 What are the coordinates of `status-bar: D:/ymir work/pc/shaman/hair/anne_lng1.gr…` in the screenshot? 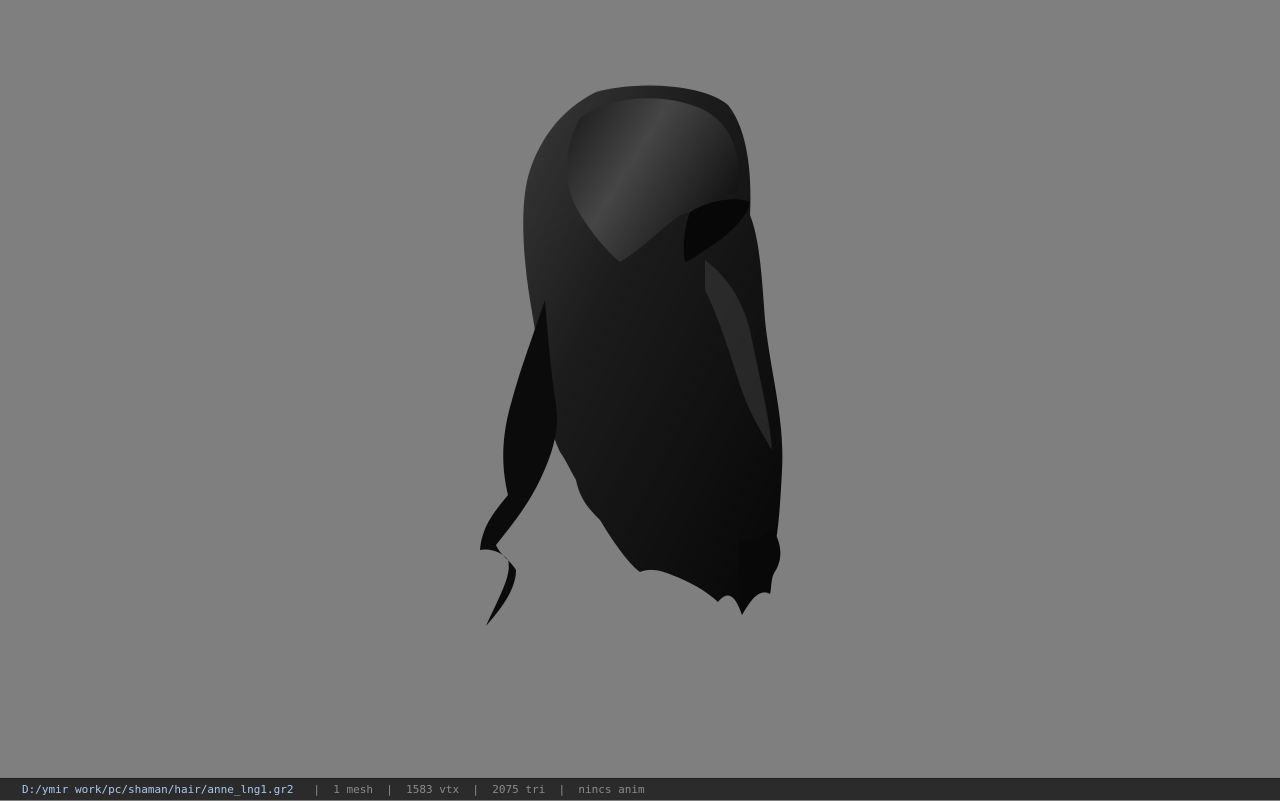 It's located at (640, 789).